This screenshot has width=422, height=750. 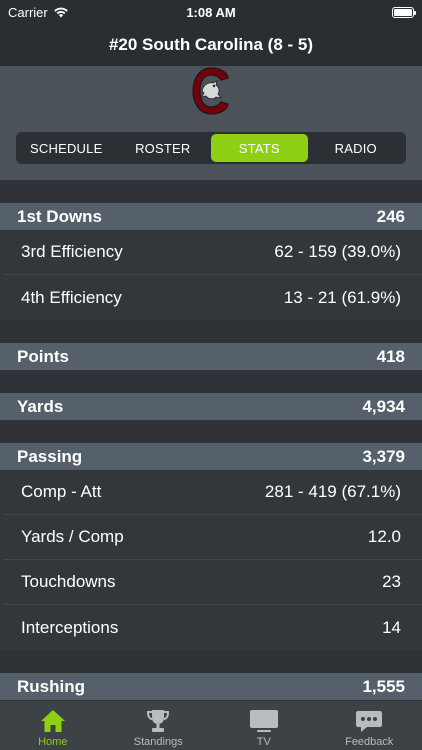 I want to click on home-icon, so click(x=52, y=721).